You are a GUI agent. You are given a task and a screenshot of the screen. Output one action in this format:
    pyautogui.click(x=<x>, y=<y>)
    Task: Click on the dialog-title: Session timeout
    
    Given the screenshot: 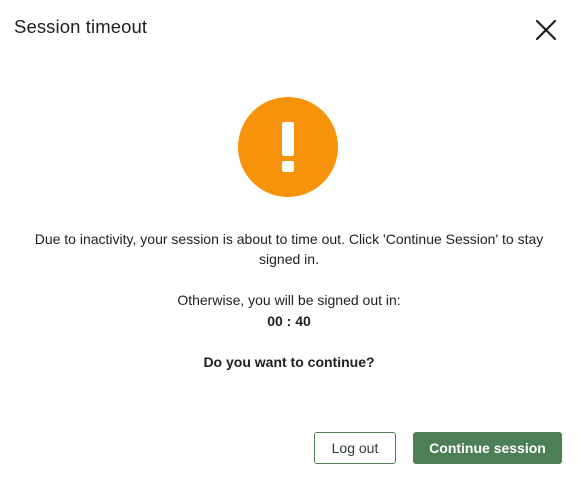 What is the action you would take?
    pyautogui.click(x=81, y=26)
    